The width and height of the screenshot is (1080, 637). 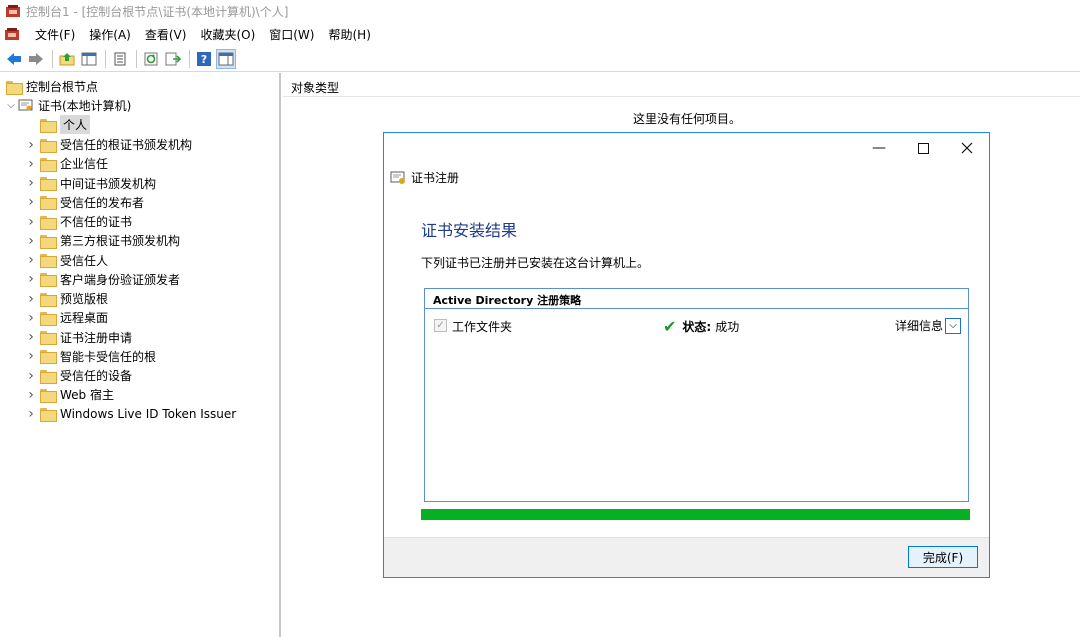 I want to click on tree-item-label: 中间证书颁发机构, so click(x=108, y=183).